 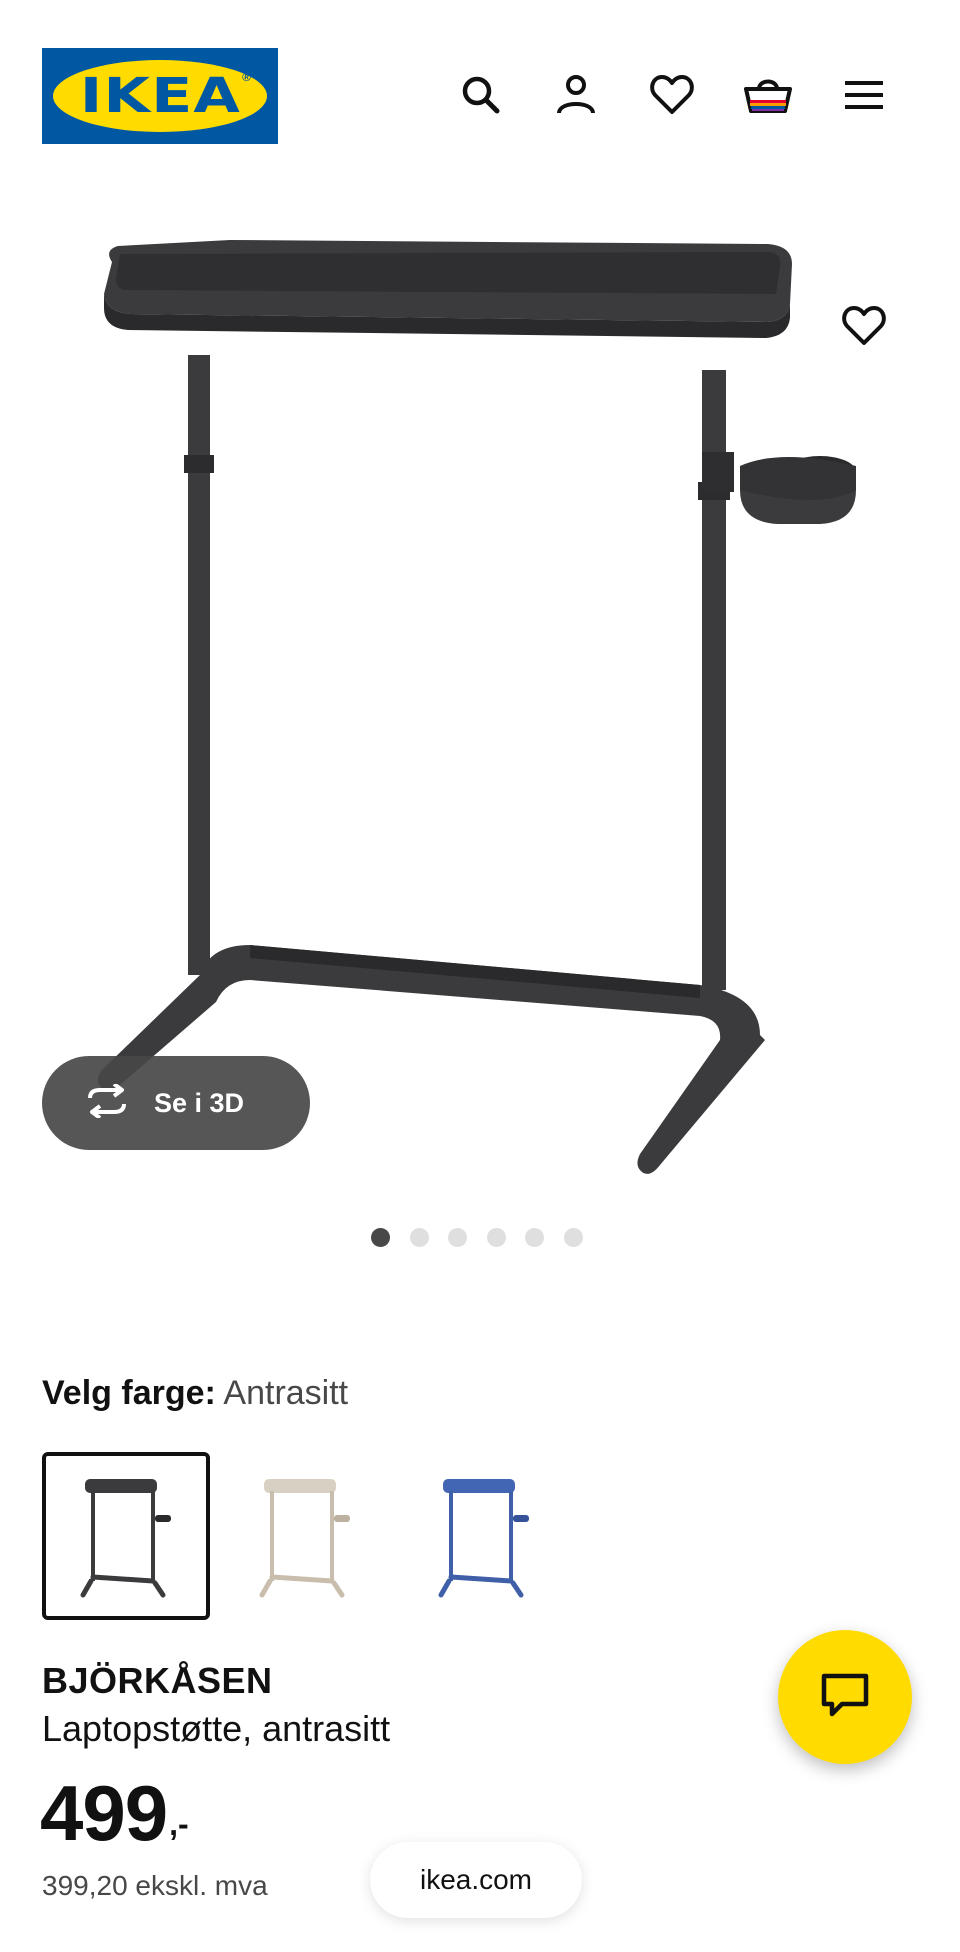 I want to click on shopping-bag-icon, so click(x=768, y=95).